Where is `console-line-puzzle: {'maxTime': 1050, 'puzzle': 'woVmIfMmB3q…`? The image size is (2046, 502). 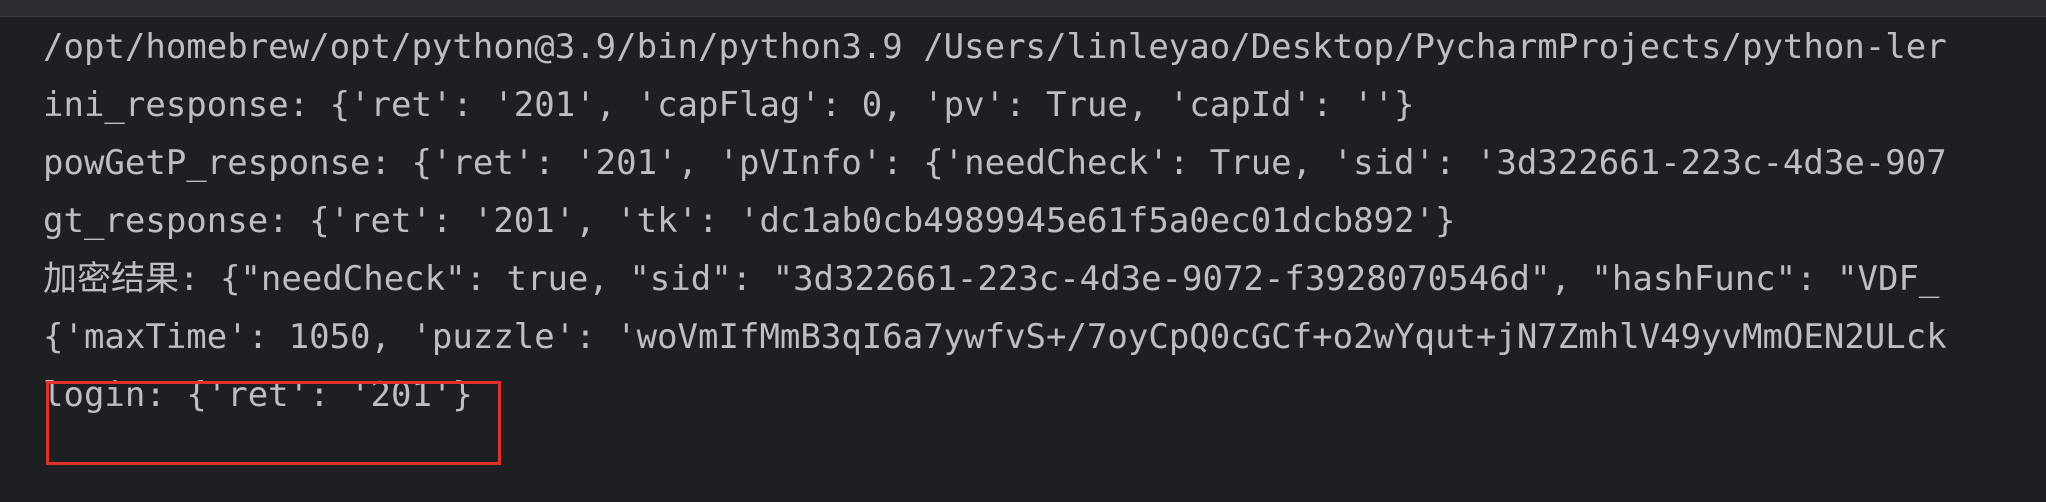 console-line-puzzle: {'maxTime': 1050, 'puzzle': 'woVmIfMmB3q… is located at coordinates (995, 337).